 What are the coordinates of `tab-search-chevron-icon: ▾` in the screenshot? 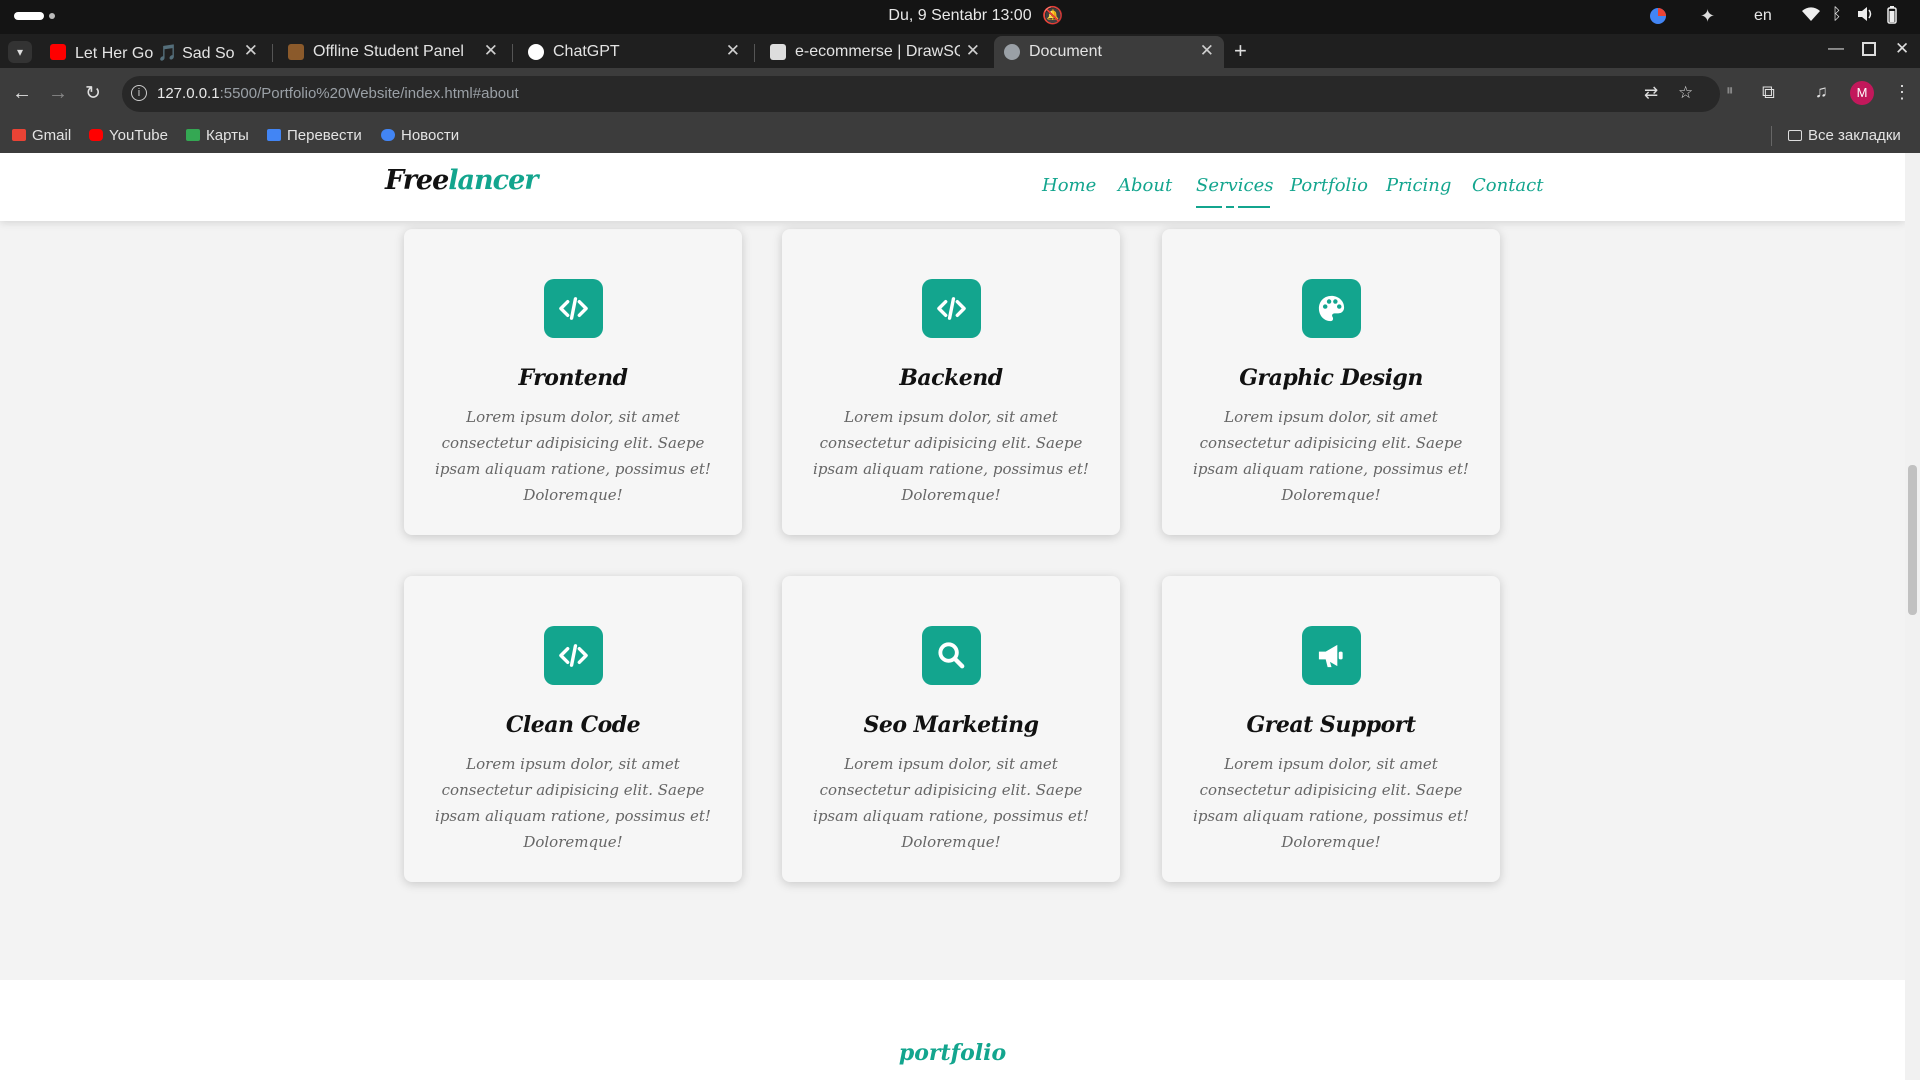 It's located at (20, 52).